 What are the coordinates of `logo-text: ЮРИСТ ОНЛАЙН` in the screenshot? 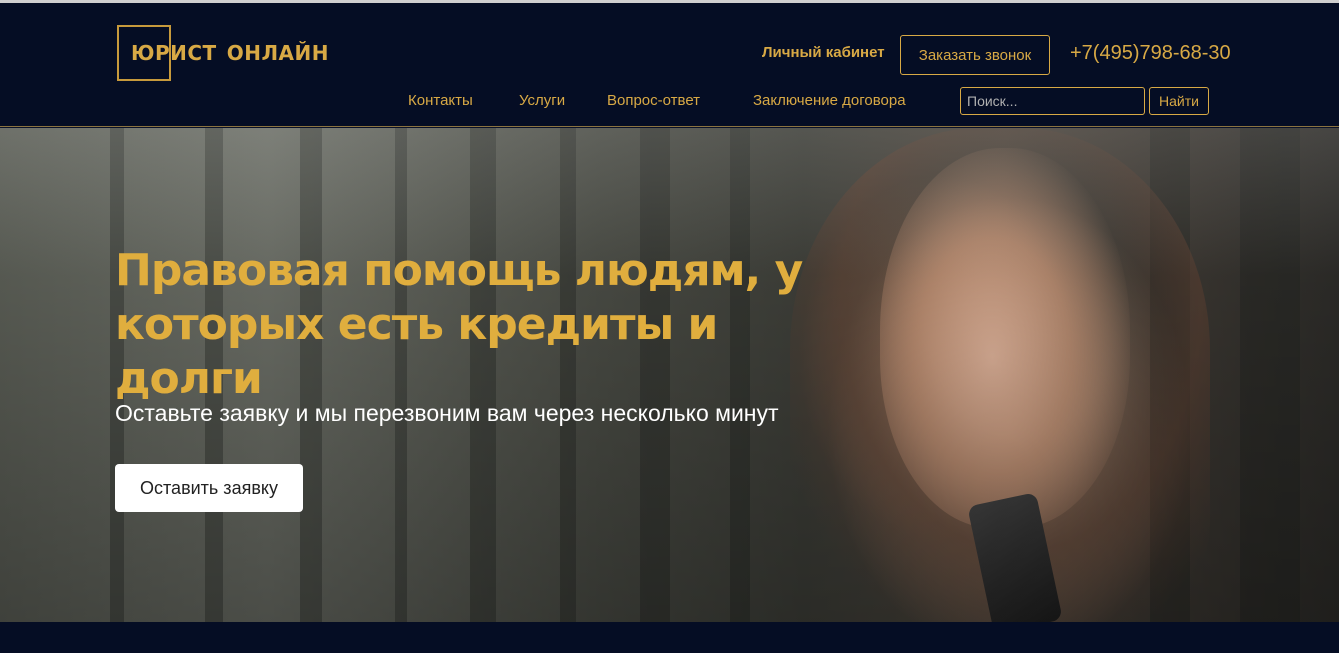 It's located at (223, 53).